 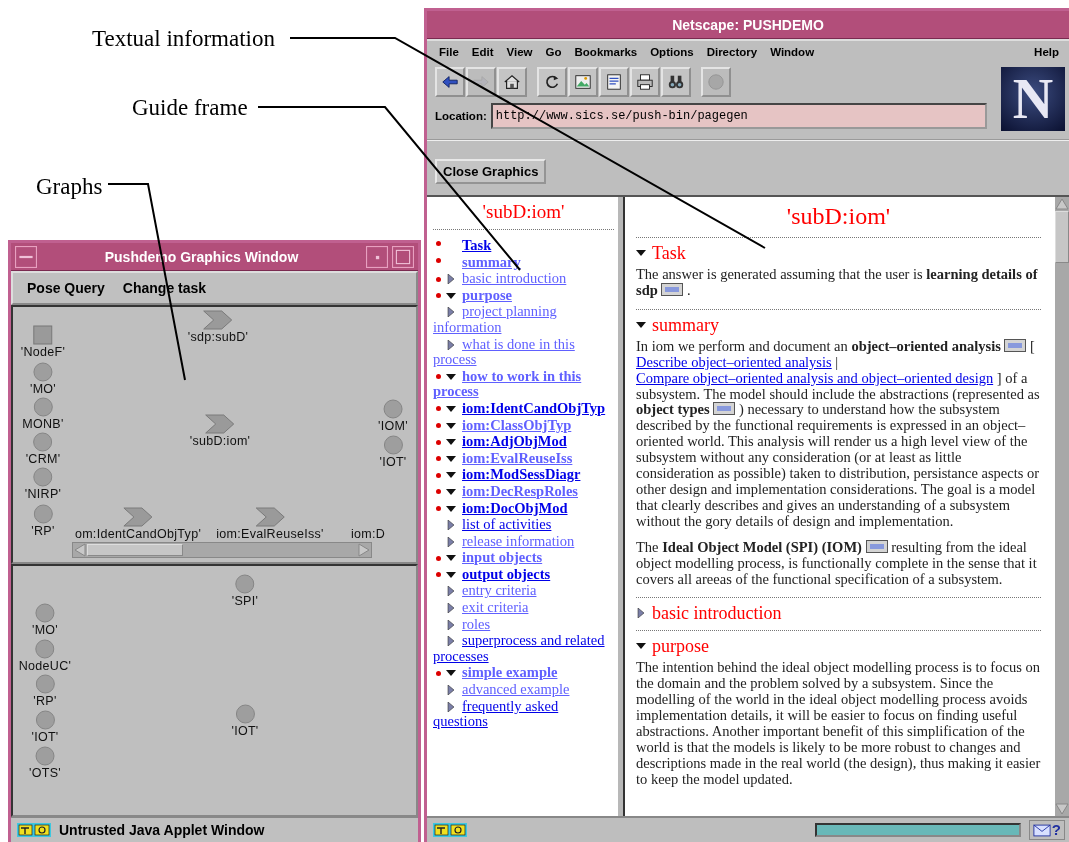 What do you see at coordinates (523, 624) in the screenshot?
I see `guide-link: roles` at bounding box center [523, 624].